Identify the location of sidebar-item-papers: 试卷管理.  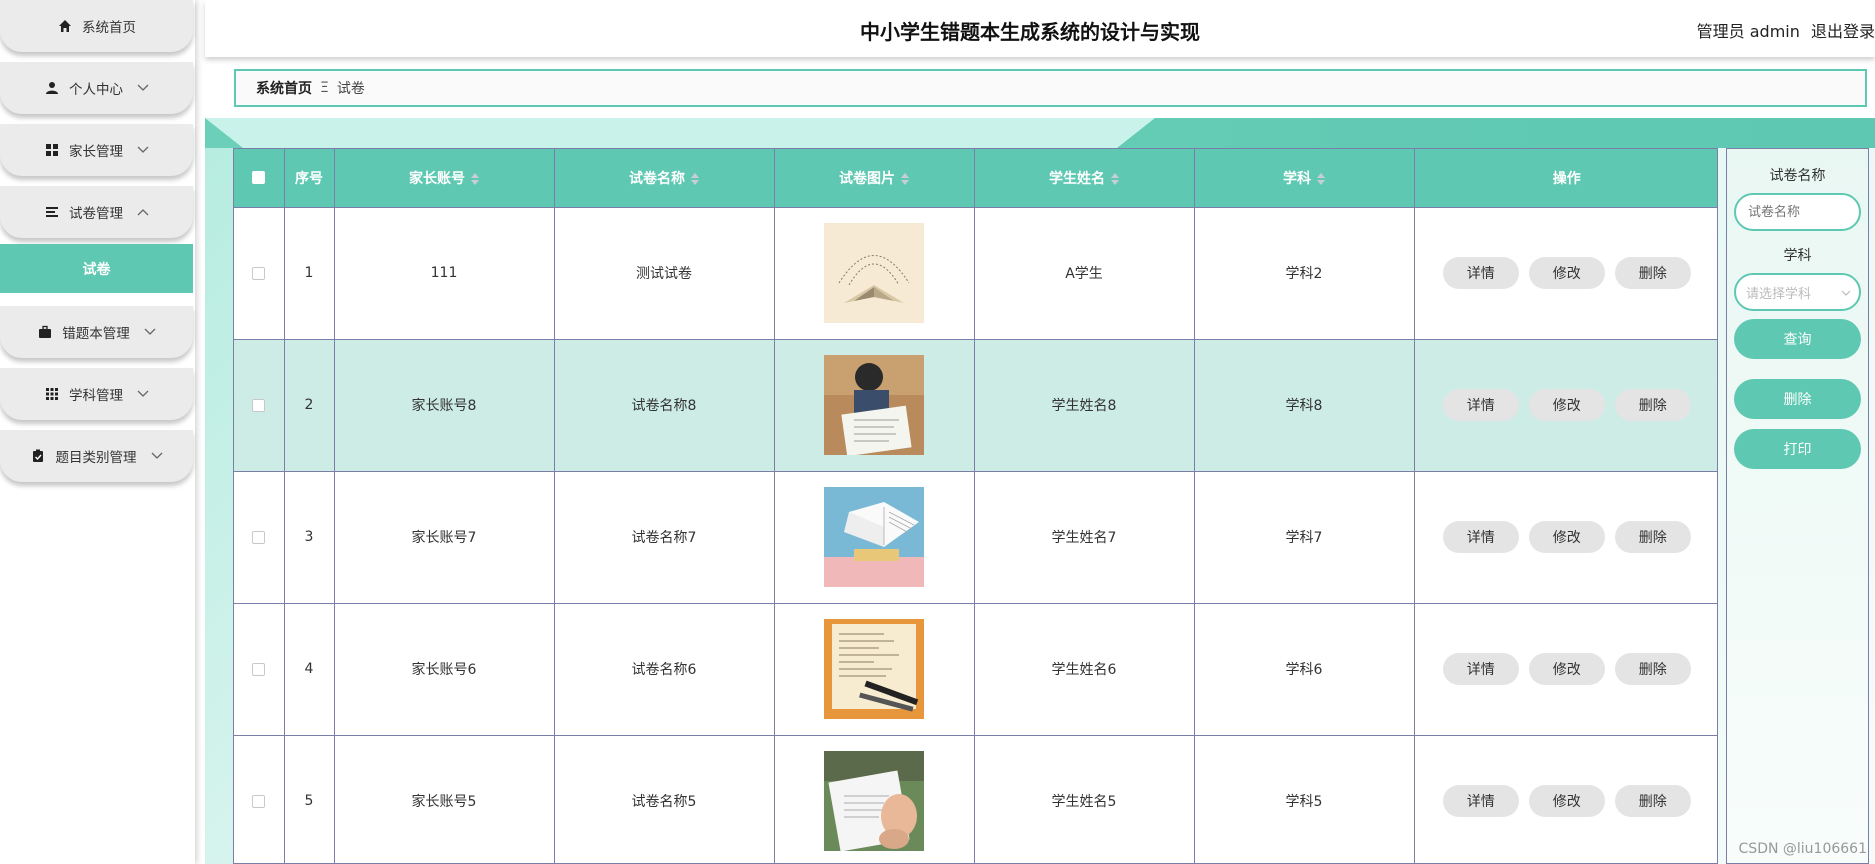
(96, 212).